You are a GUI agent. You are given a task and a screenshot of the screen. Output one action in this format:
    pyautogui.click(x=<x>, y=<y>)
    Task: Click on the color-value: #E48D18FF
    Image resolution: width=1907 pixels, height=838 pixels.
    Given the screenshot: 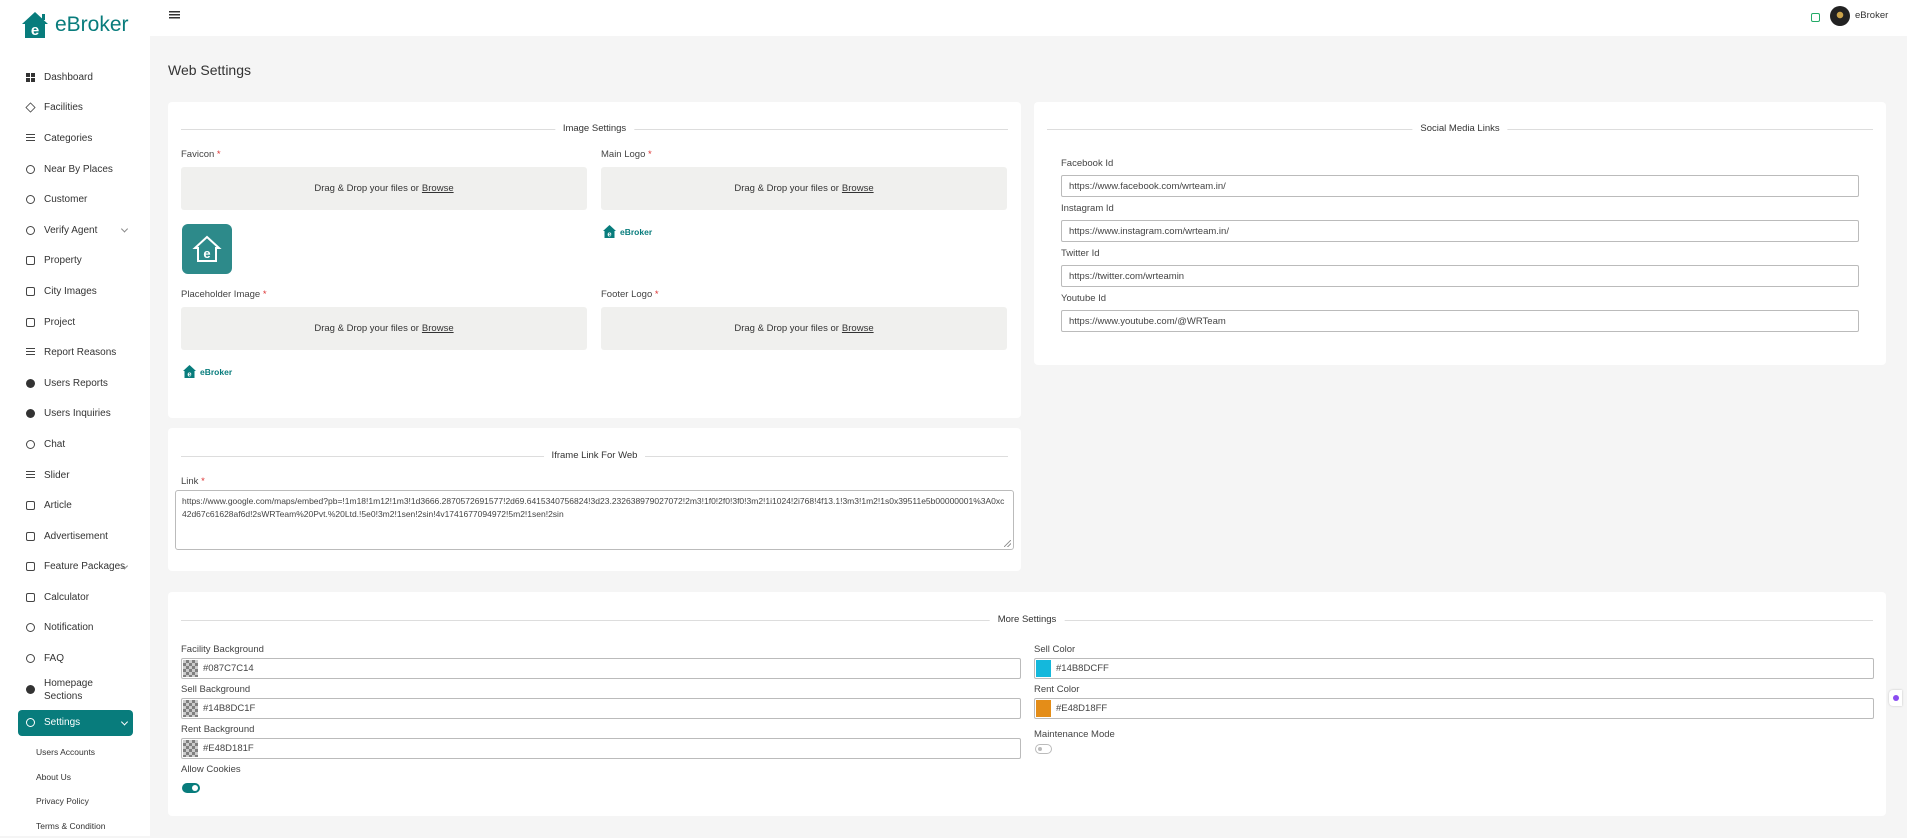 What is the action you would take?
    pyautogui.click(x=1082, y=708)
    